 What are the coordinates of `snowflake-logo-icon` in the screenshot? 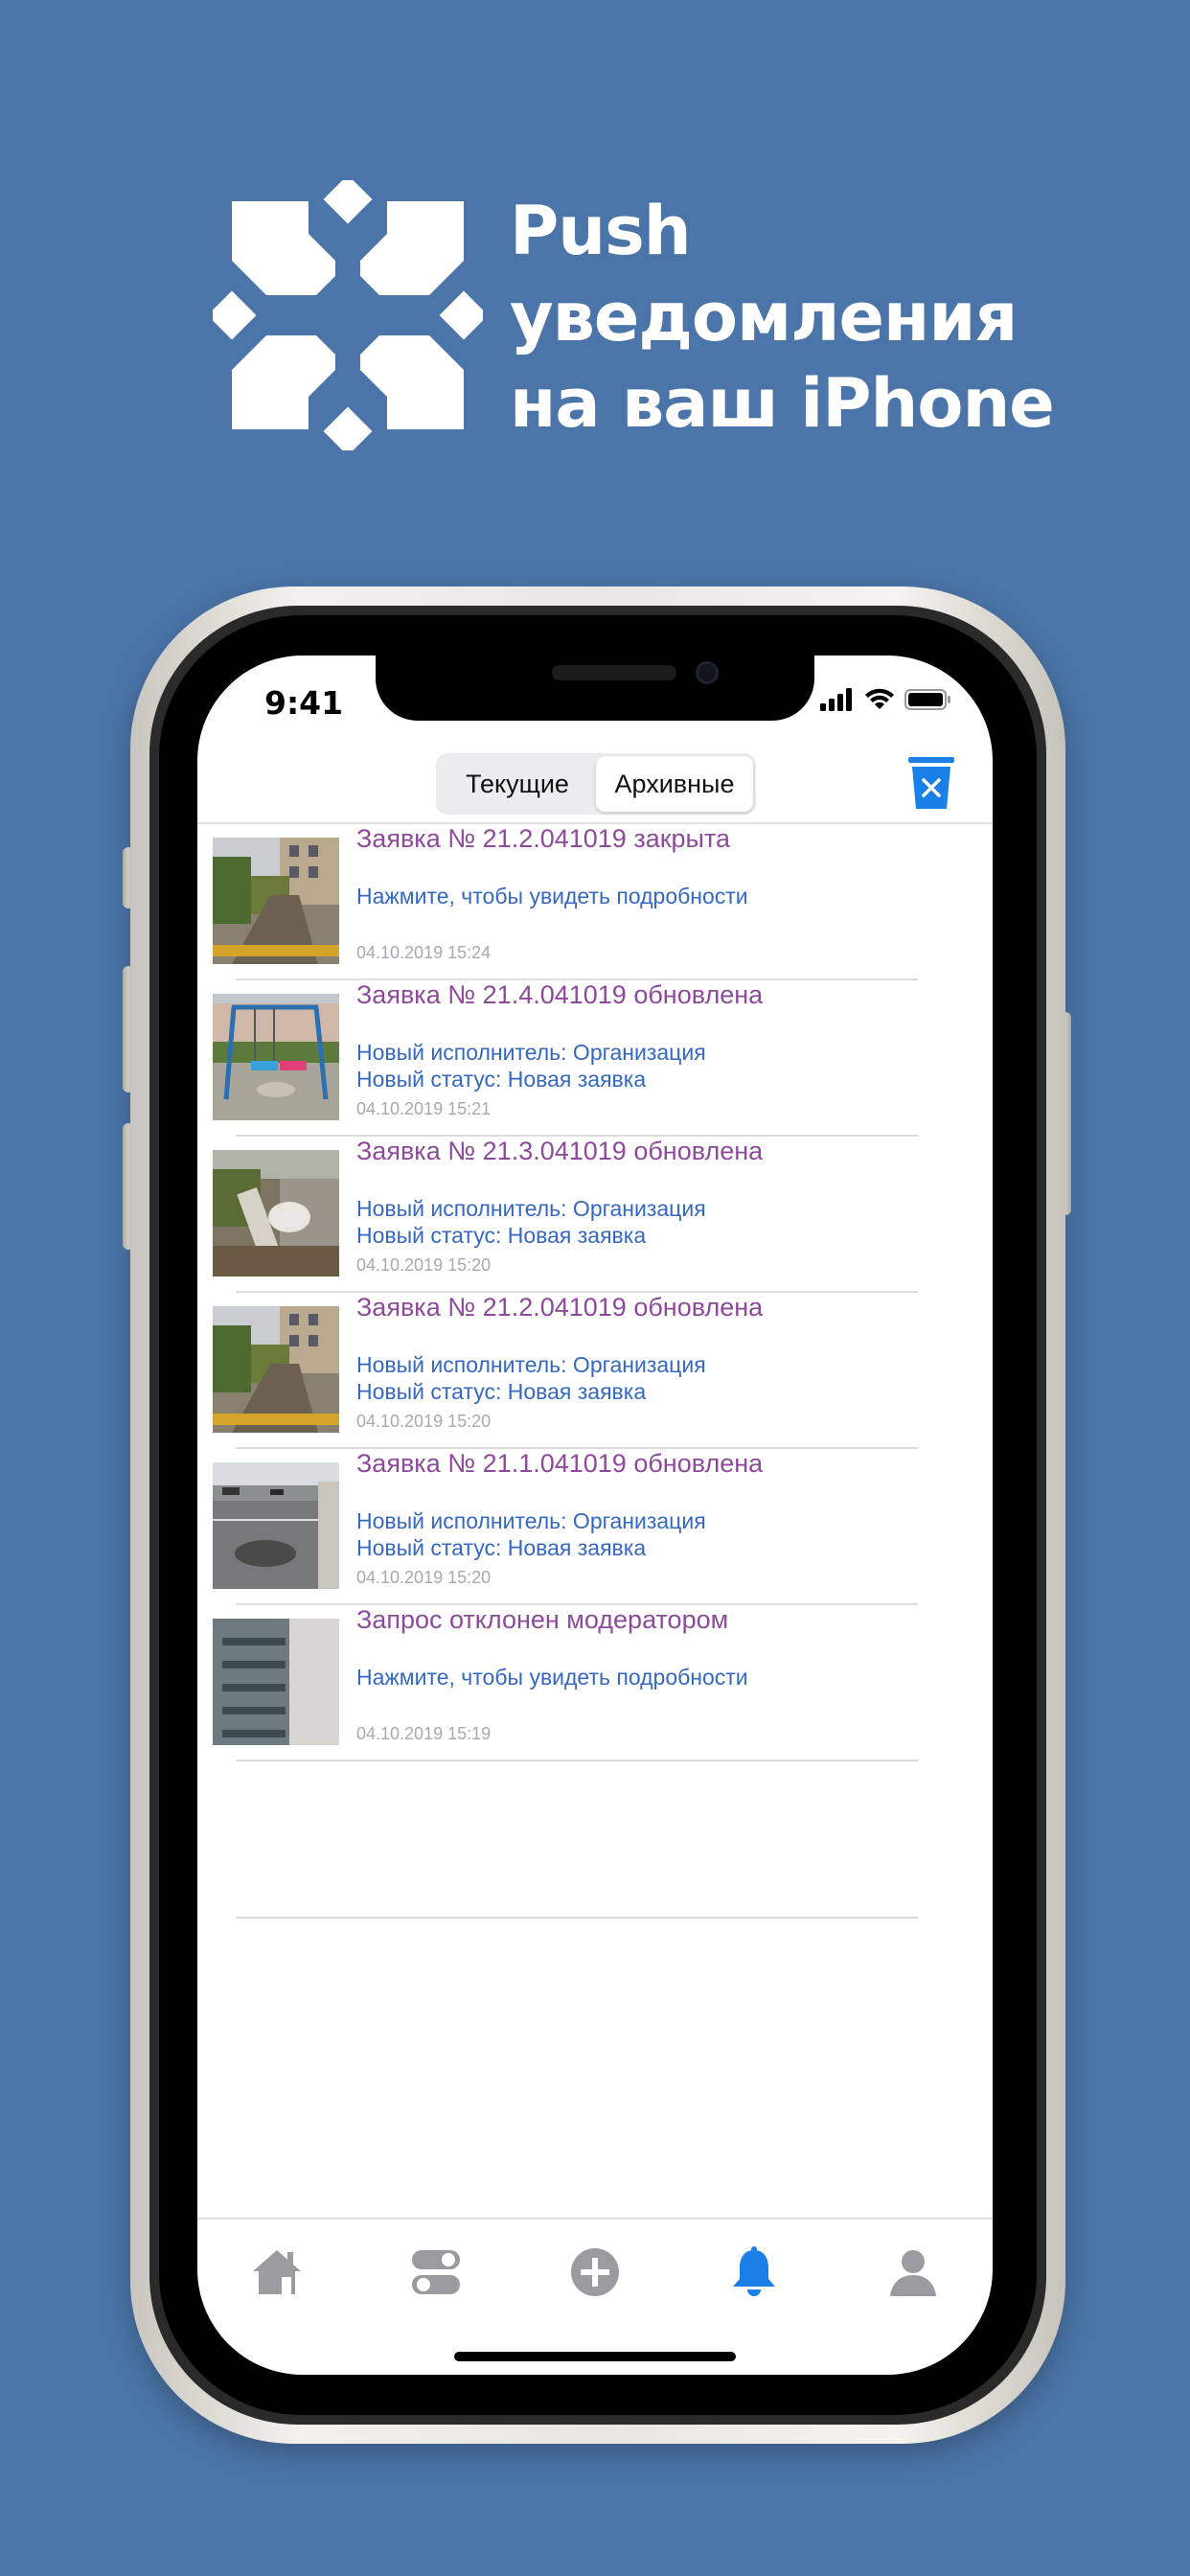 It's located at (348, 315).